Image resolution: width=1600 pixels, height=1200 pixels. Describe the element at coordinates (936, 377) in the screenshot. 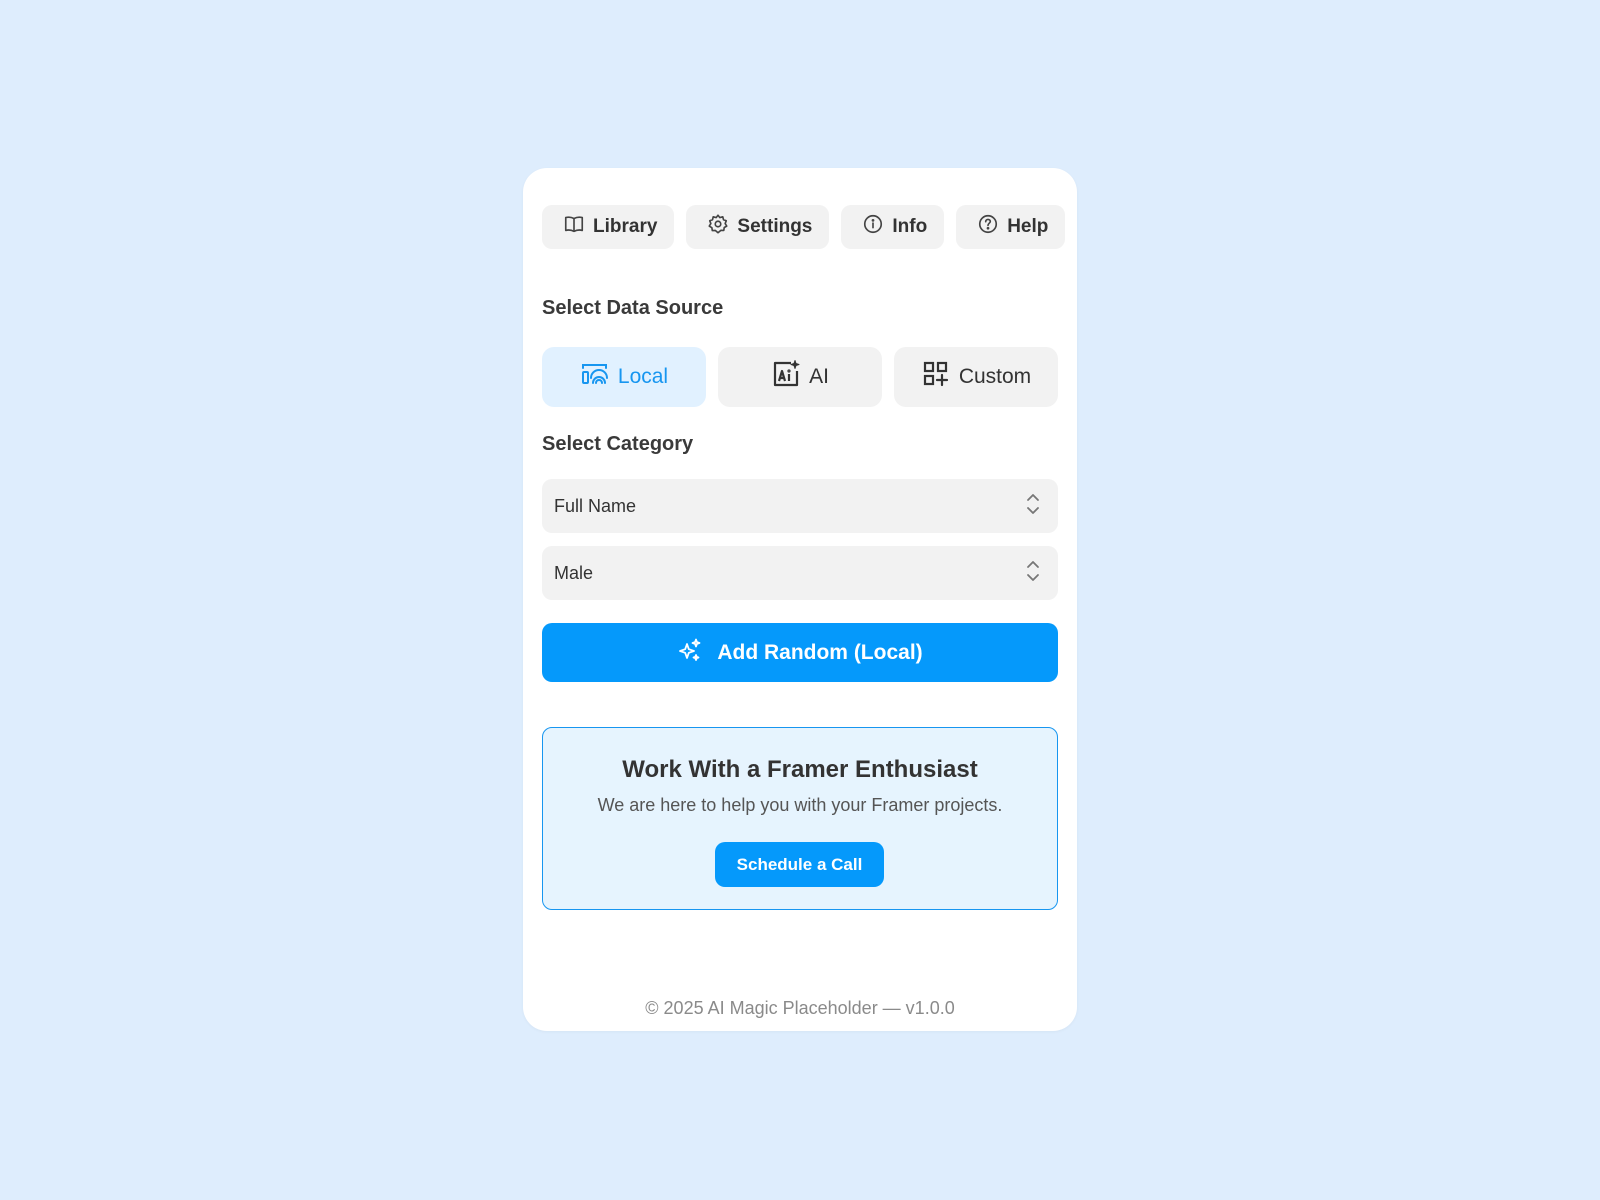

I see `grid-plus-icon` at that location.